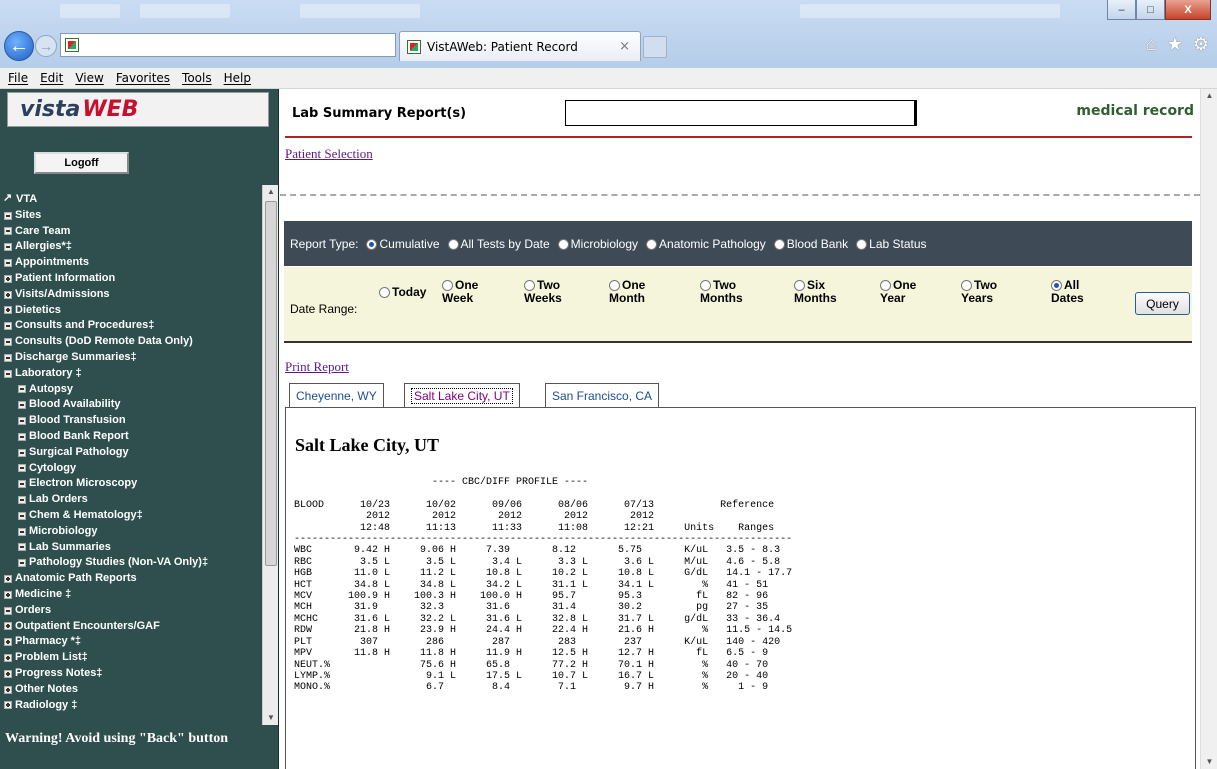 The height and width of the screenshot is (769, 1217). What do you see at coordinates (317, 367) in the screenshot?
I see `print-report-link: Print Report` at bounding box center [317, 367].